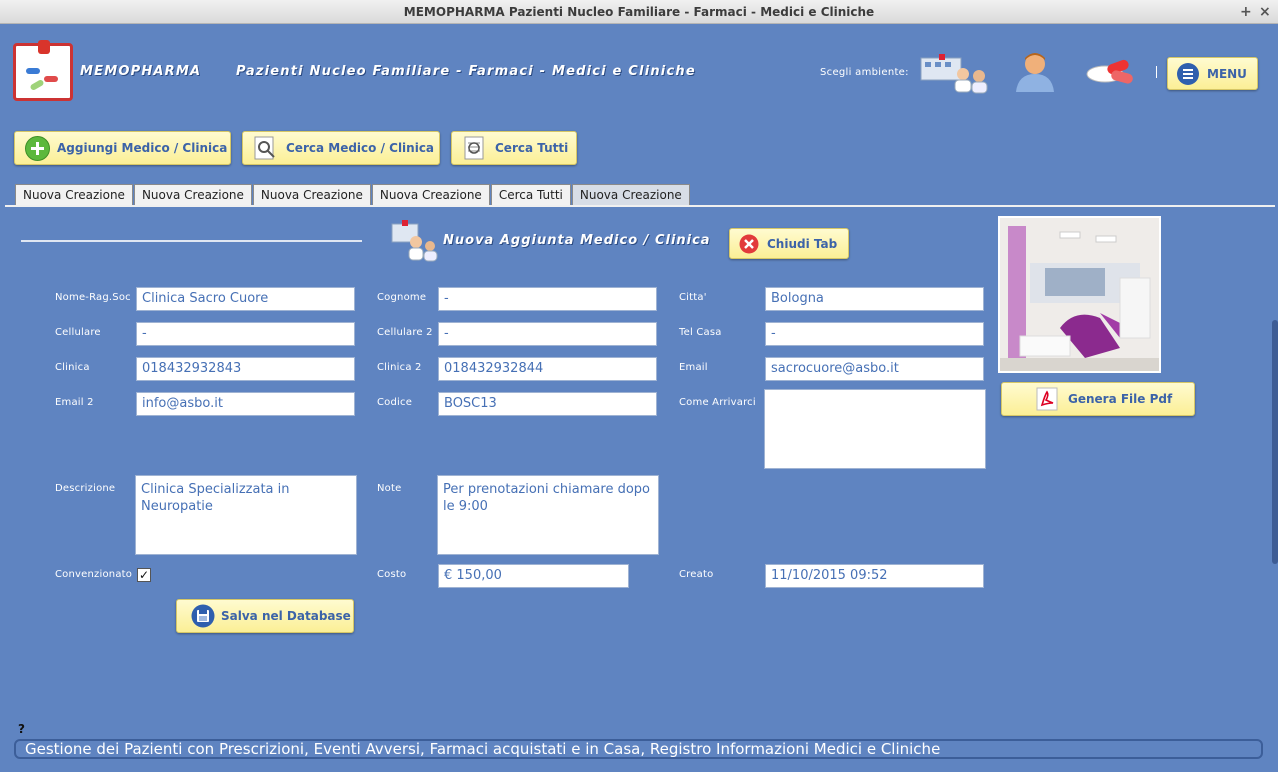 The image size is (1278, 772). What do you see at coordinates (474, 148) in the screenshot?
I see `search-list-icon` at bounding box center [474, 148].